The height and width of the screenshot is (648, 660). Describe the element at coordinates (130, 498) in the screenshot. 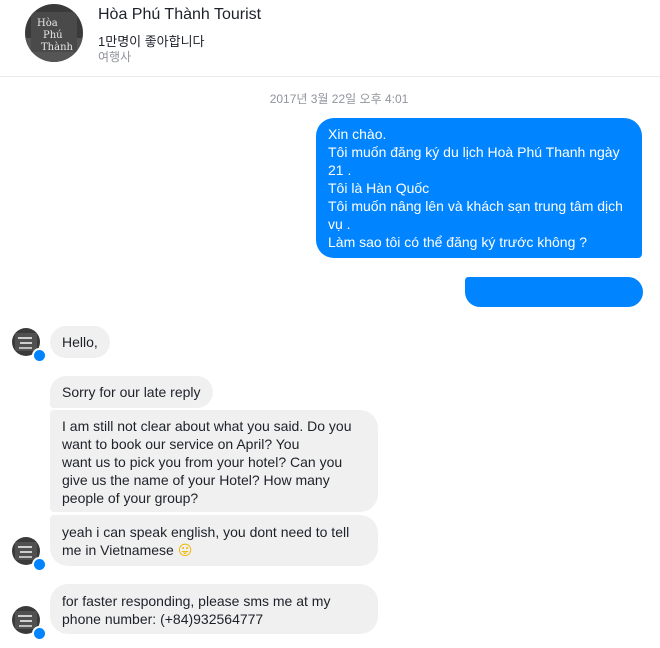

I see `message-line: people of your group?` at that location.